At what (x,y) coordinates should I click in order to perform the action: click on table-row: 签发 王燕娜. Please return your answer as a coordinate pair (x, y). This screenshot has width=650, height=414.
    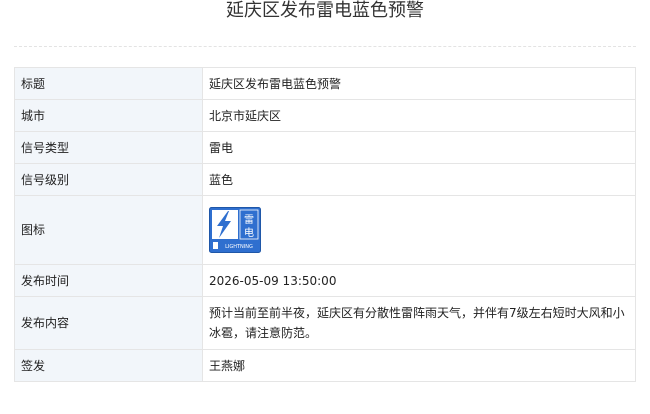
    Looking at the image, I should click on (325, 365).